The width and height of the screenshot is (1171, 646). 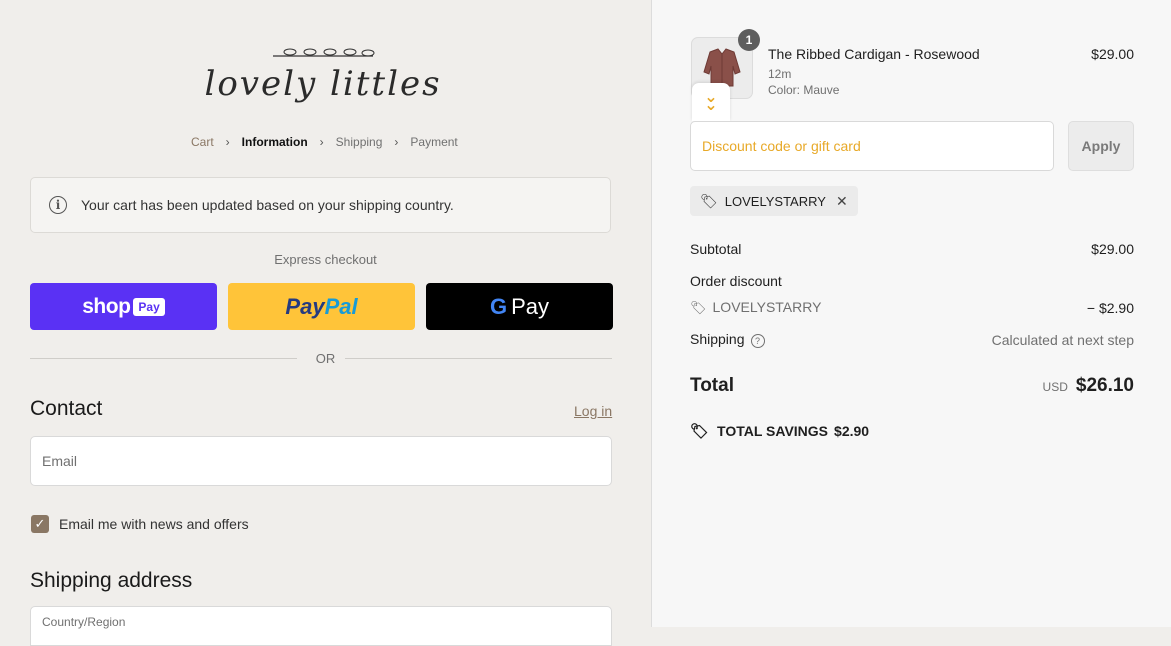 I want to click on product-variant: 12m, so click(x=780, y=74).